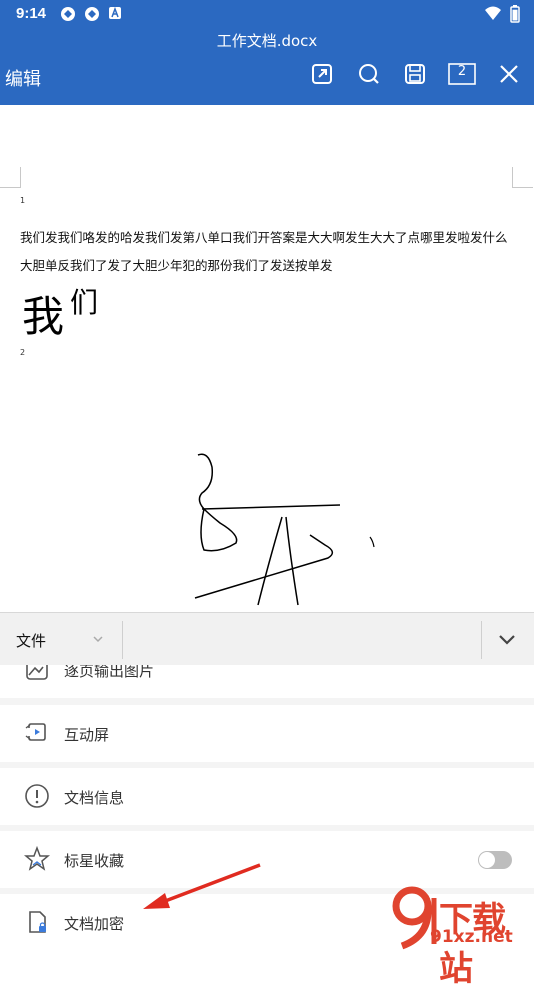 The height and width of the screenshot is (990, 534). What do you see at coordinates (37, 796) in the screenshot?
I see `info-icon` at bounding box center [37, 796].